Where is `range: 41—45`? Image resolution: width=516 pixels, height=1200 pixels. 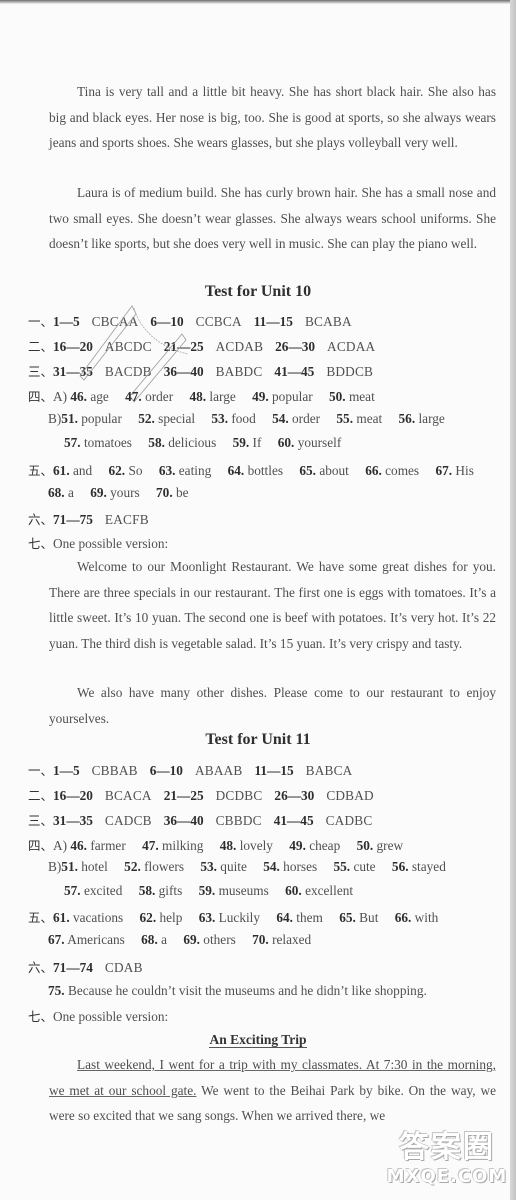
range: 41—45 is located at coordinates (293, 820).